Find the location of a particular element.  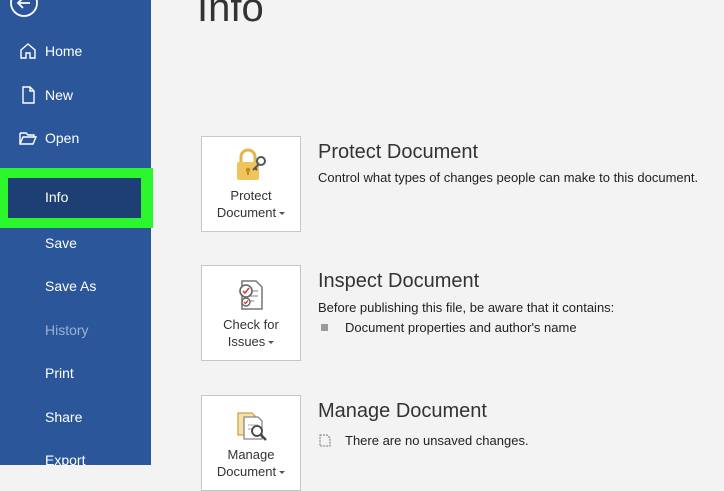

bullet-square-icon is located at coordinates (324, 327).